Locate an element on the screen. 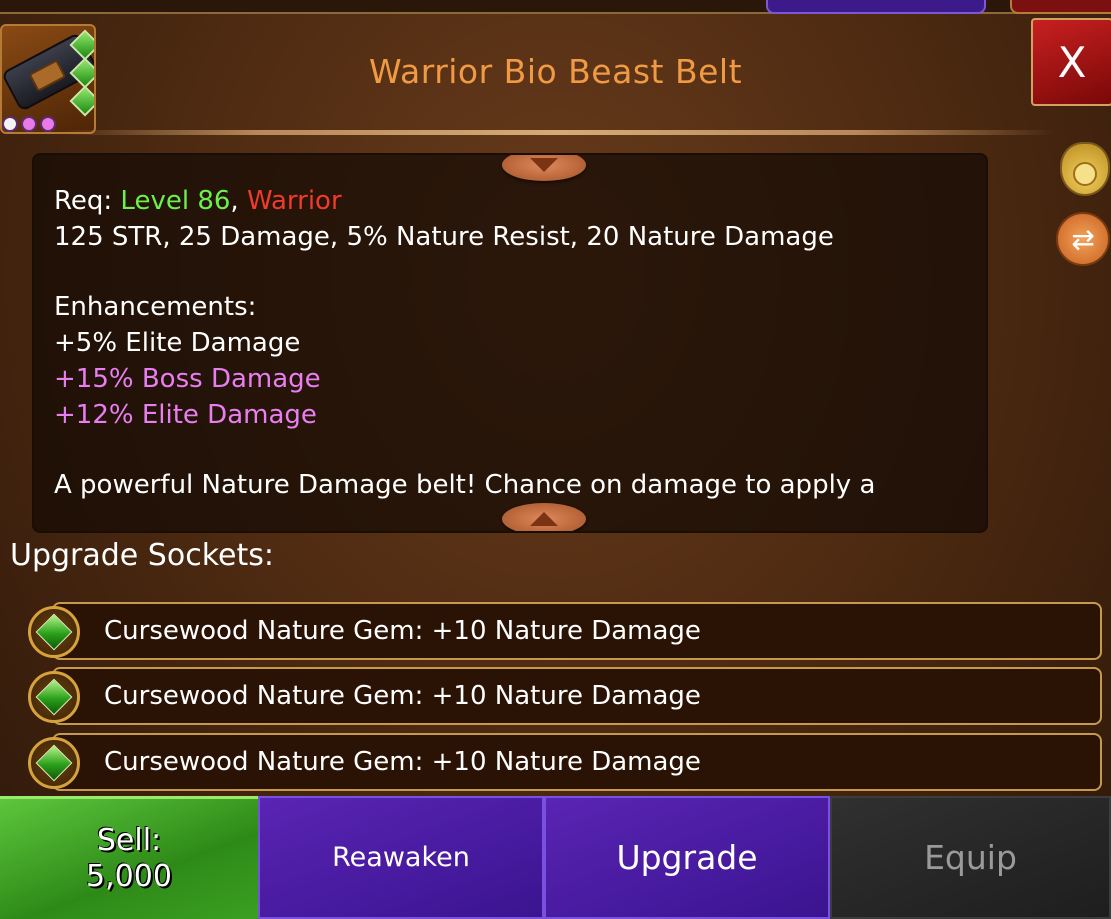  coin-bag-icon is located at coordinates (1085, 169).